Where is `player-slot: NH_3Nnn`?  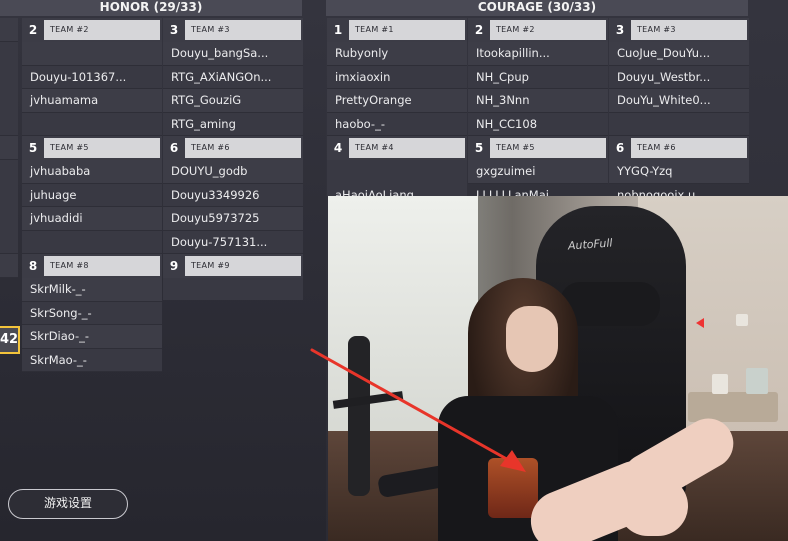 player-slot: NH_3Nnn is located at coordinates (538, 101).